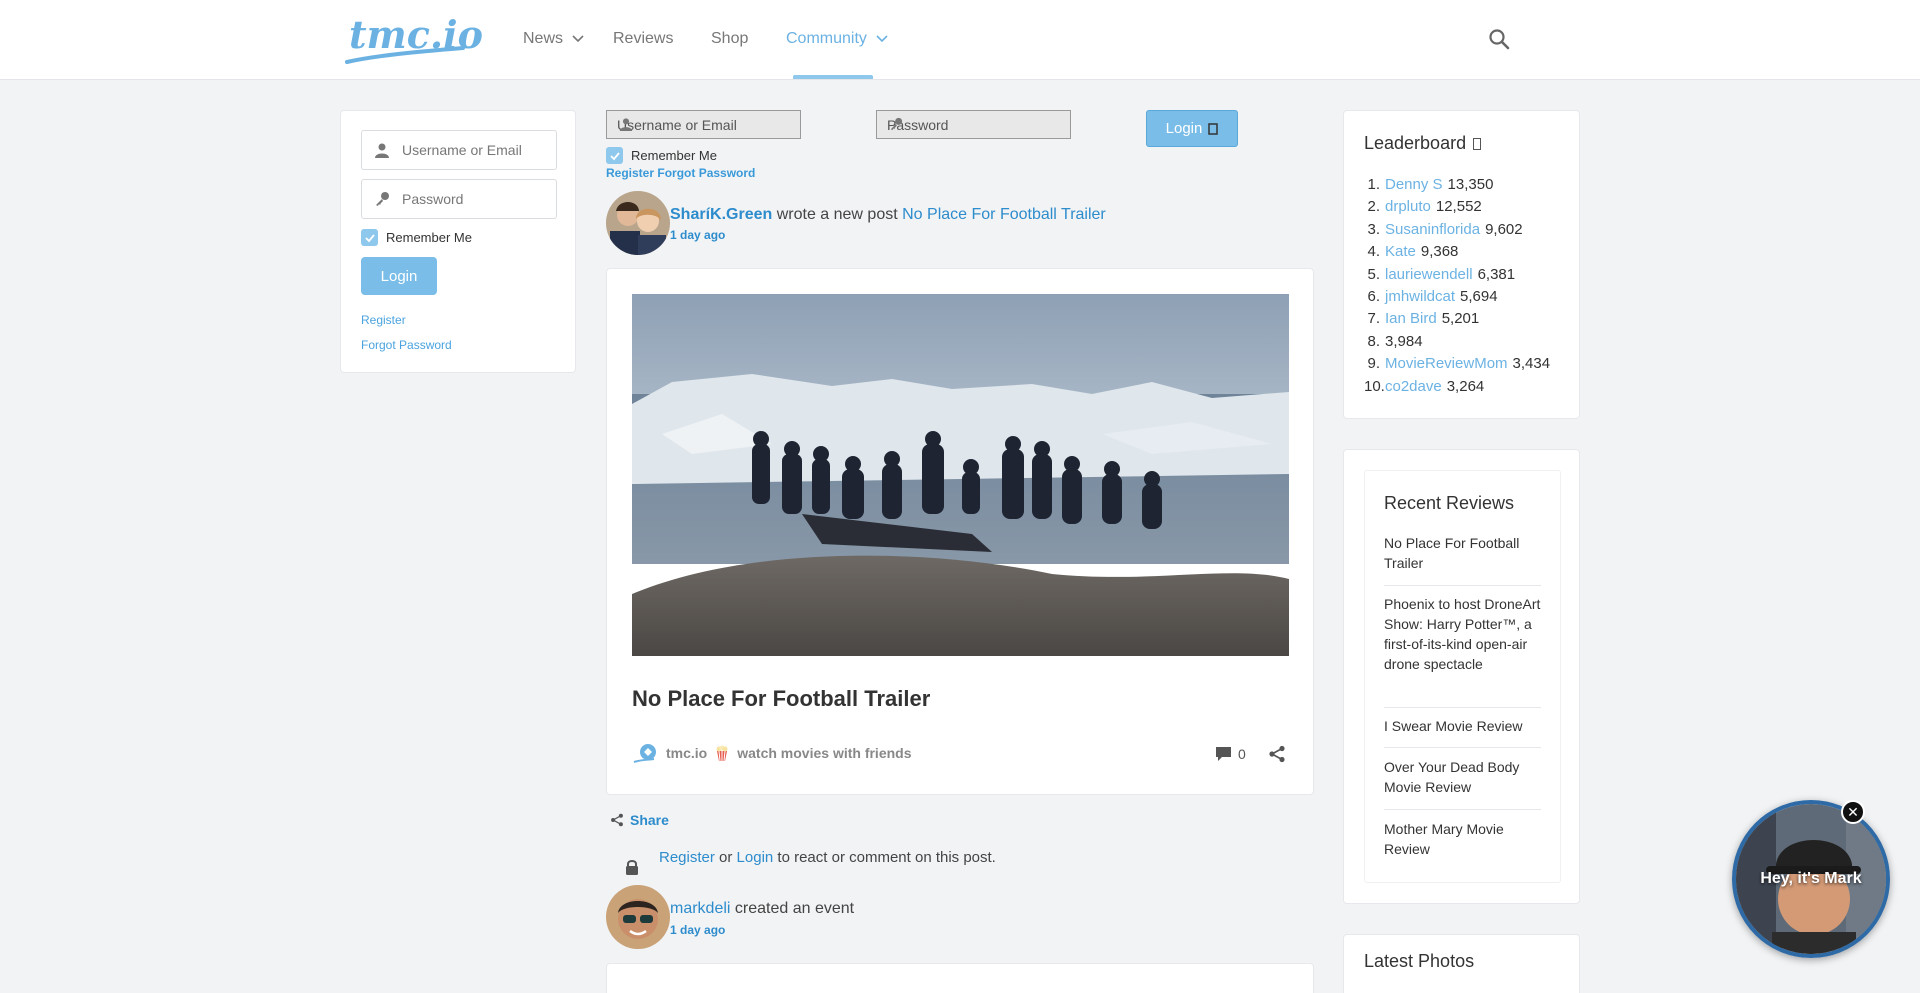 This screenshot has width=1920, height=993. Describe the element at coordinates (399, 276) in the screenshot. I see `login-button: Login` at that location.